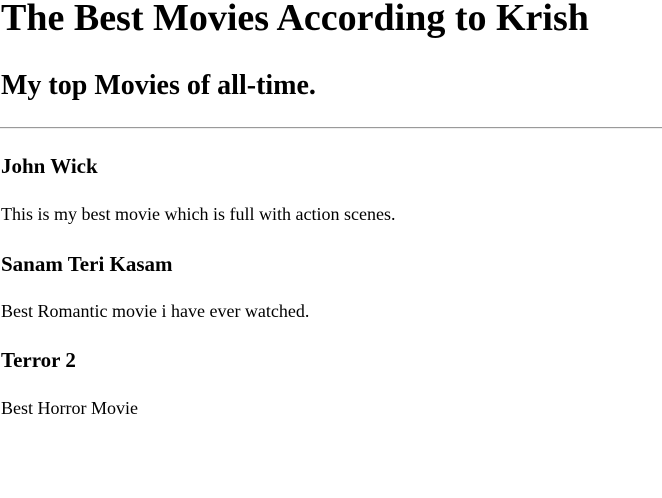  I want to click on movie-description-sanam-teri-kasam: Best Romantic movie i have ever watched., so click(155, 311).